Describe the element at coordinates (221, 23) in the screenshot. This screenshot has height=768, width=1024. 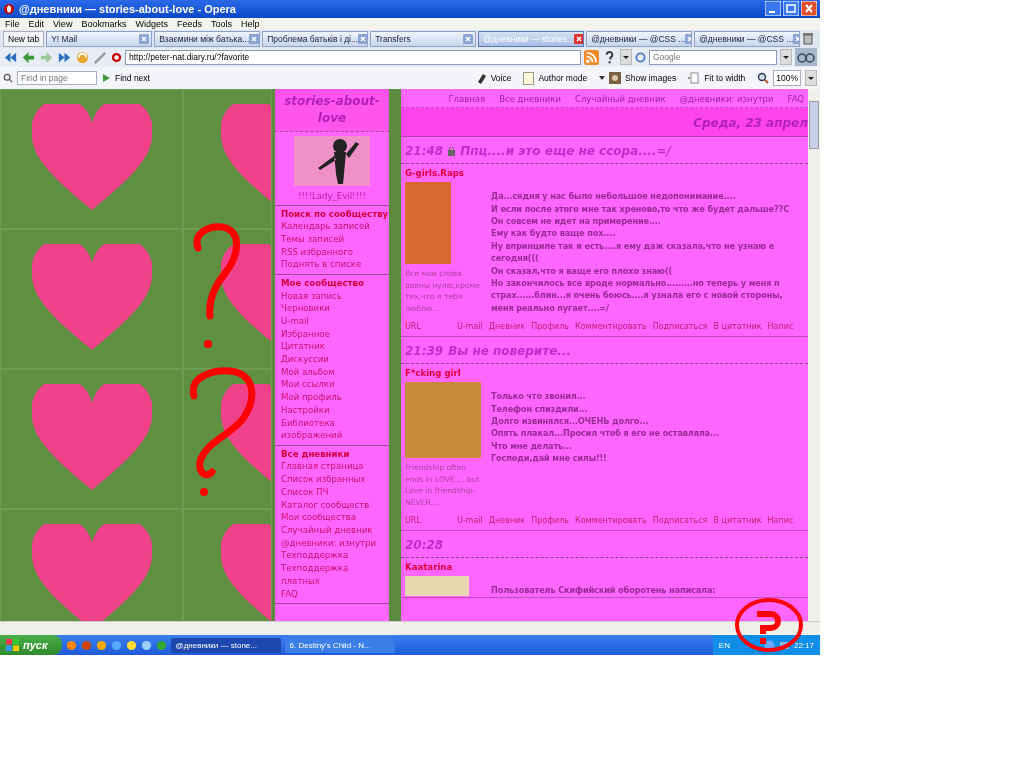
I see `menu-item: Tools` at that location.